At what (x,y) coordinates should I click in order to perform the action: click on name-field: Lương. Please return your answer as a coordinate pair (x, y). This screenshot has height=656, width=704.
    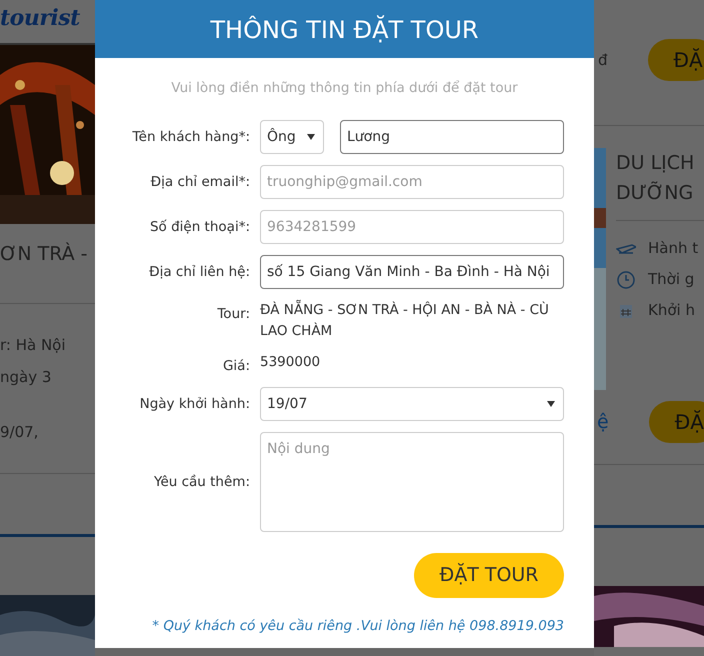
    Looking at the image, I should click on (452, 137).